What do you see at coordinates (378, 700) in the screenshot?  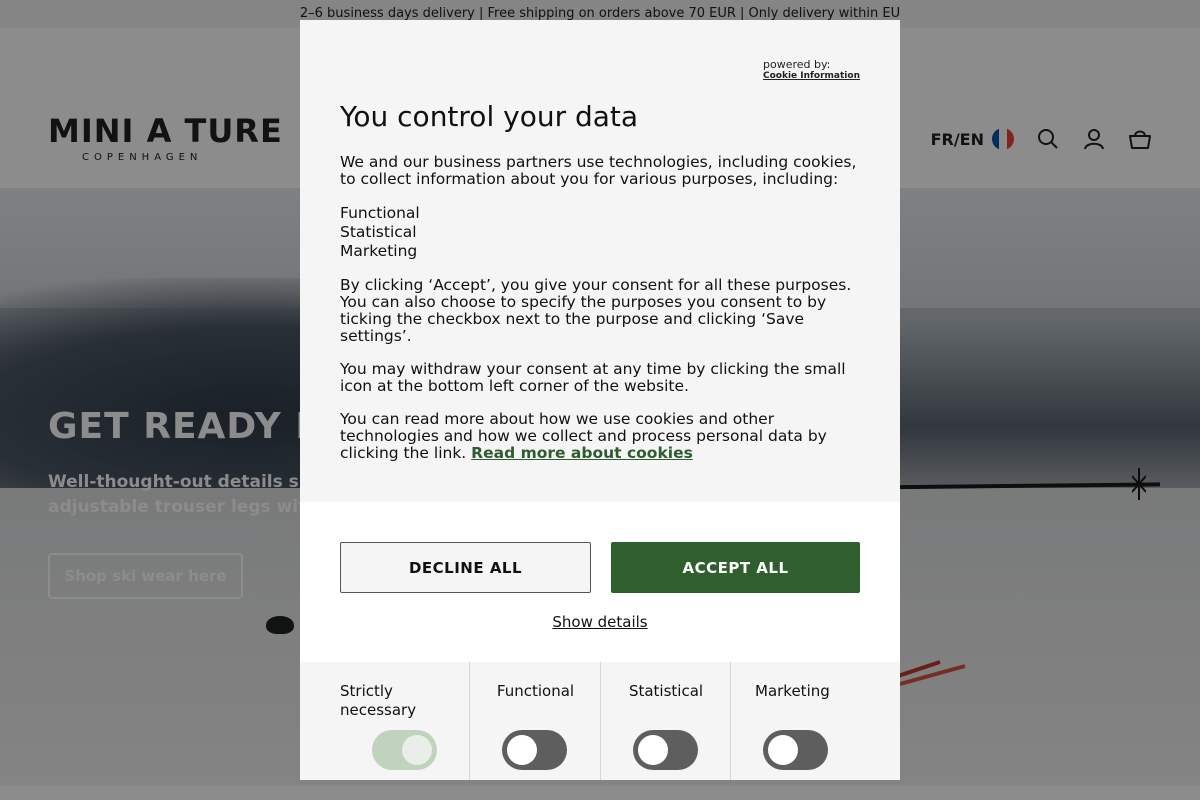 I see `purpose-label: Strictly necessary` at bounding box center [378, 700].